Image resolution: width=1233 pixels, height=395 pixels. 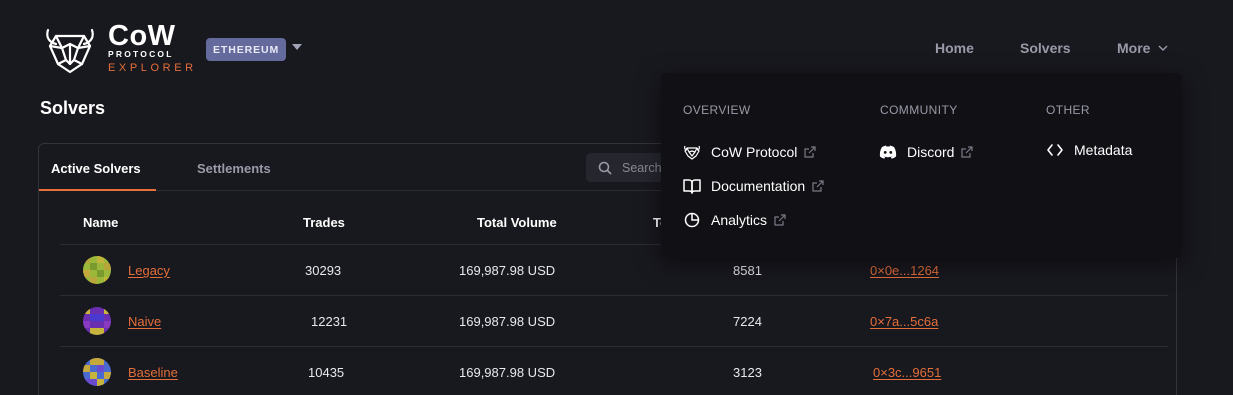 I want to click on tab-active-solvers: Active Solvers, so click(x=96, y=168).